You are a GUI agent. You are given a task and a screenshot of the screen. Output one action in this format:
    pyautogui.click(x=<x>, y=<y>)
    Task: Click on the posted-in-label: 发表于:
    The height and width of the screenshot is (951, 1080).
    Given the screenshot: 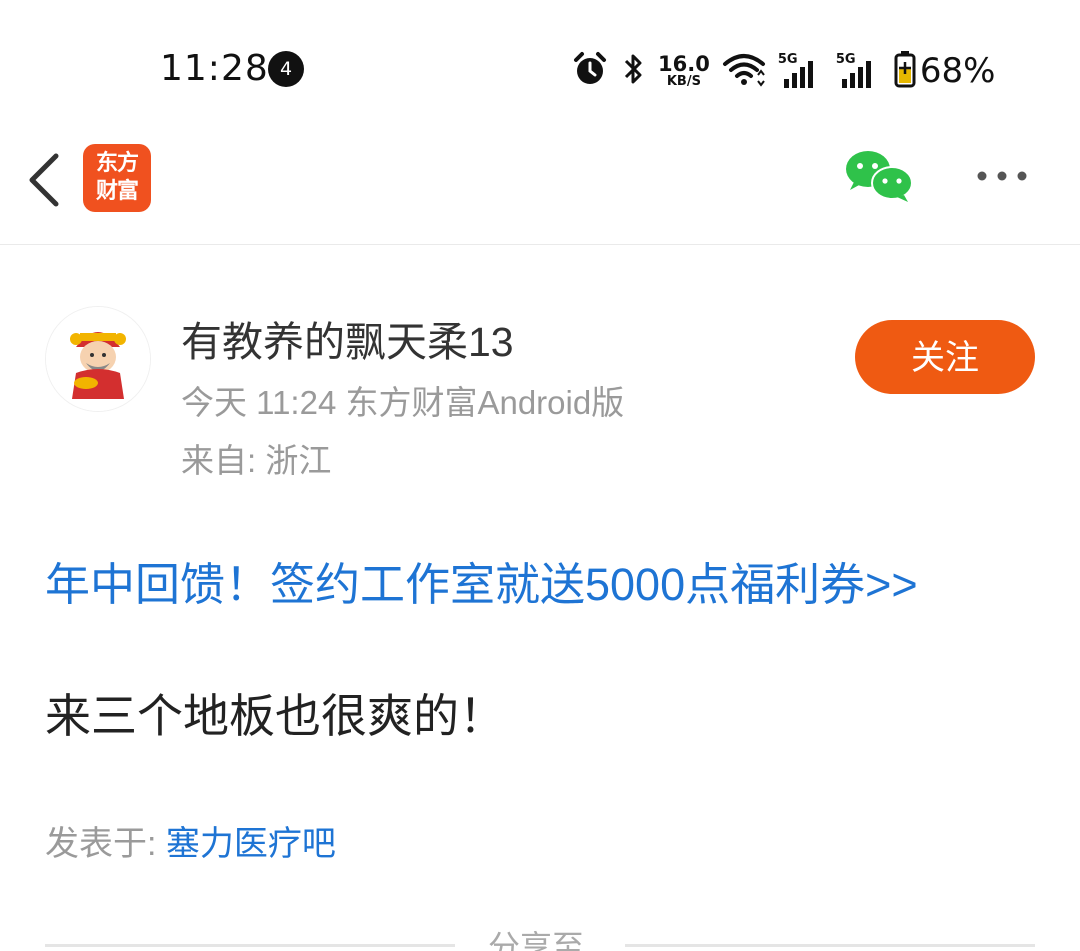 What is the action you would take?
    pyautogui.click(x=105, y=844)
    